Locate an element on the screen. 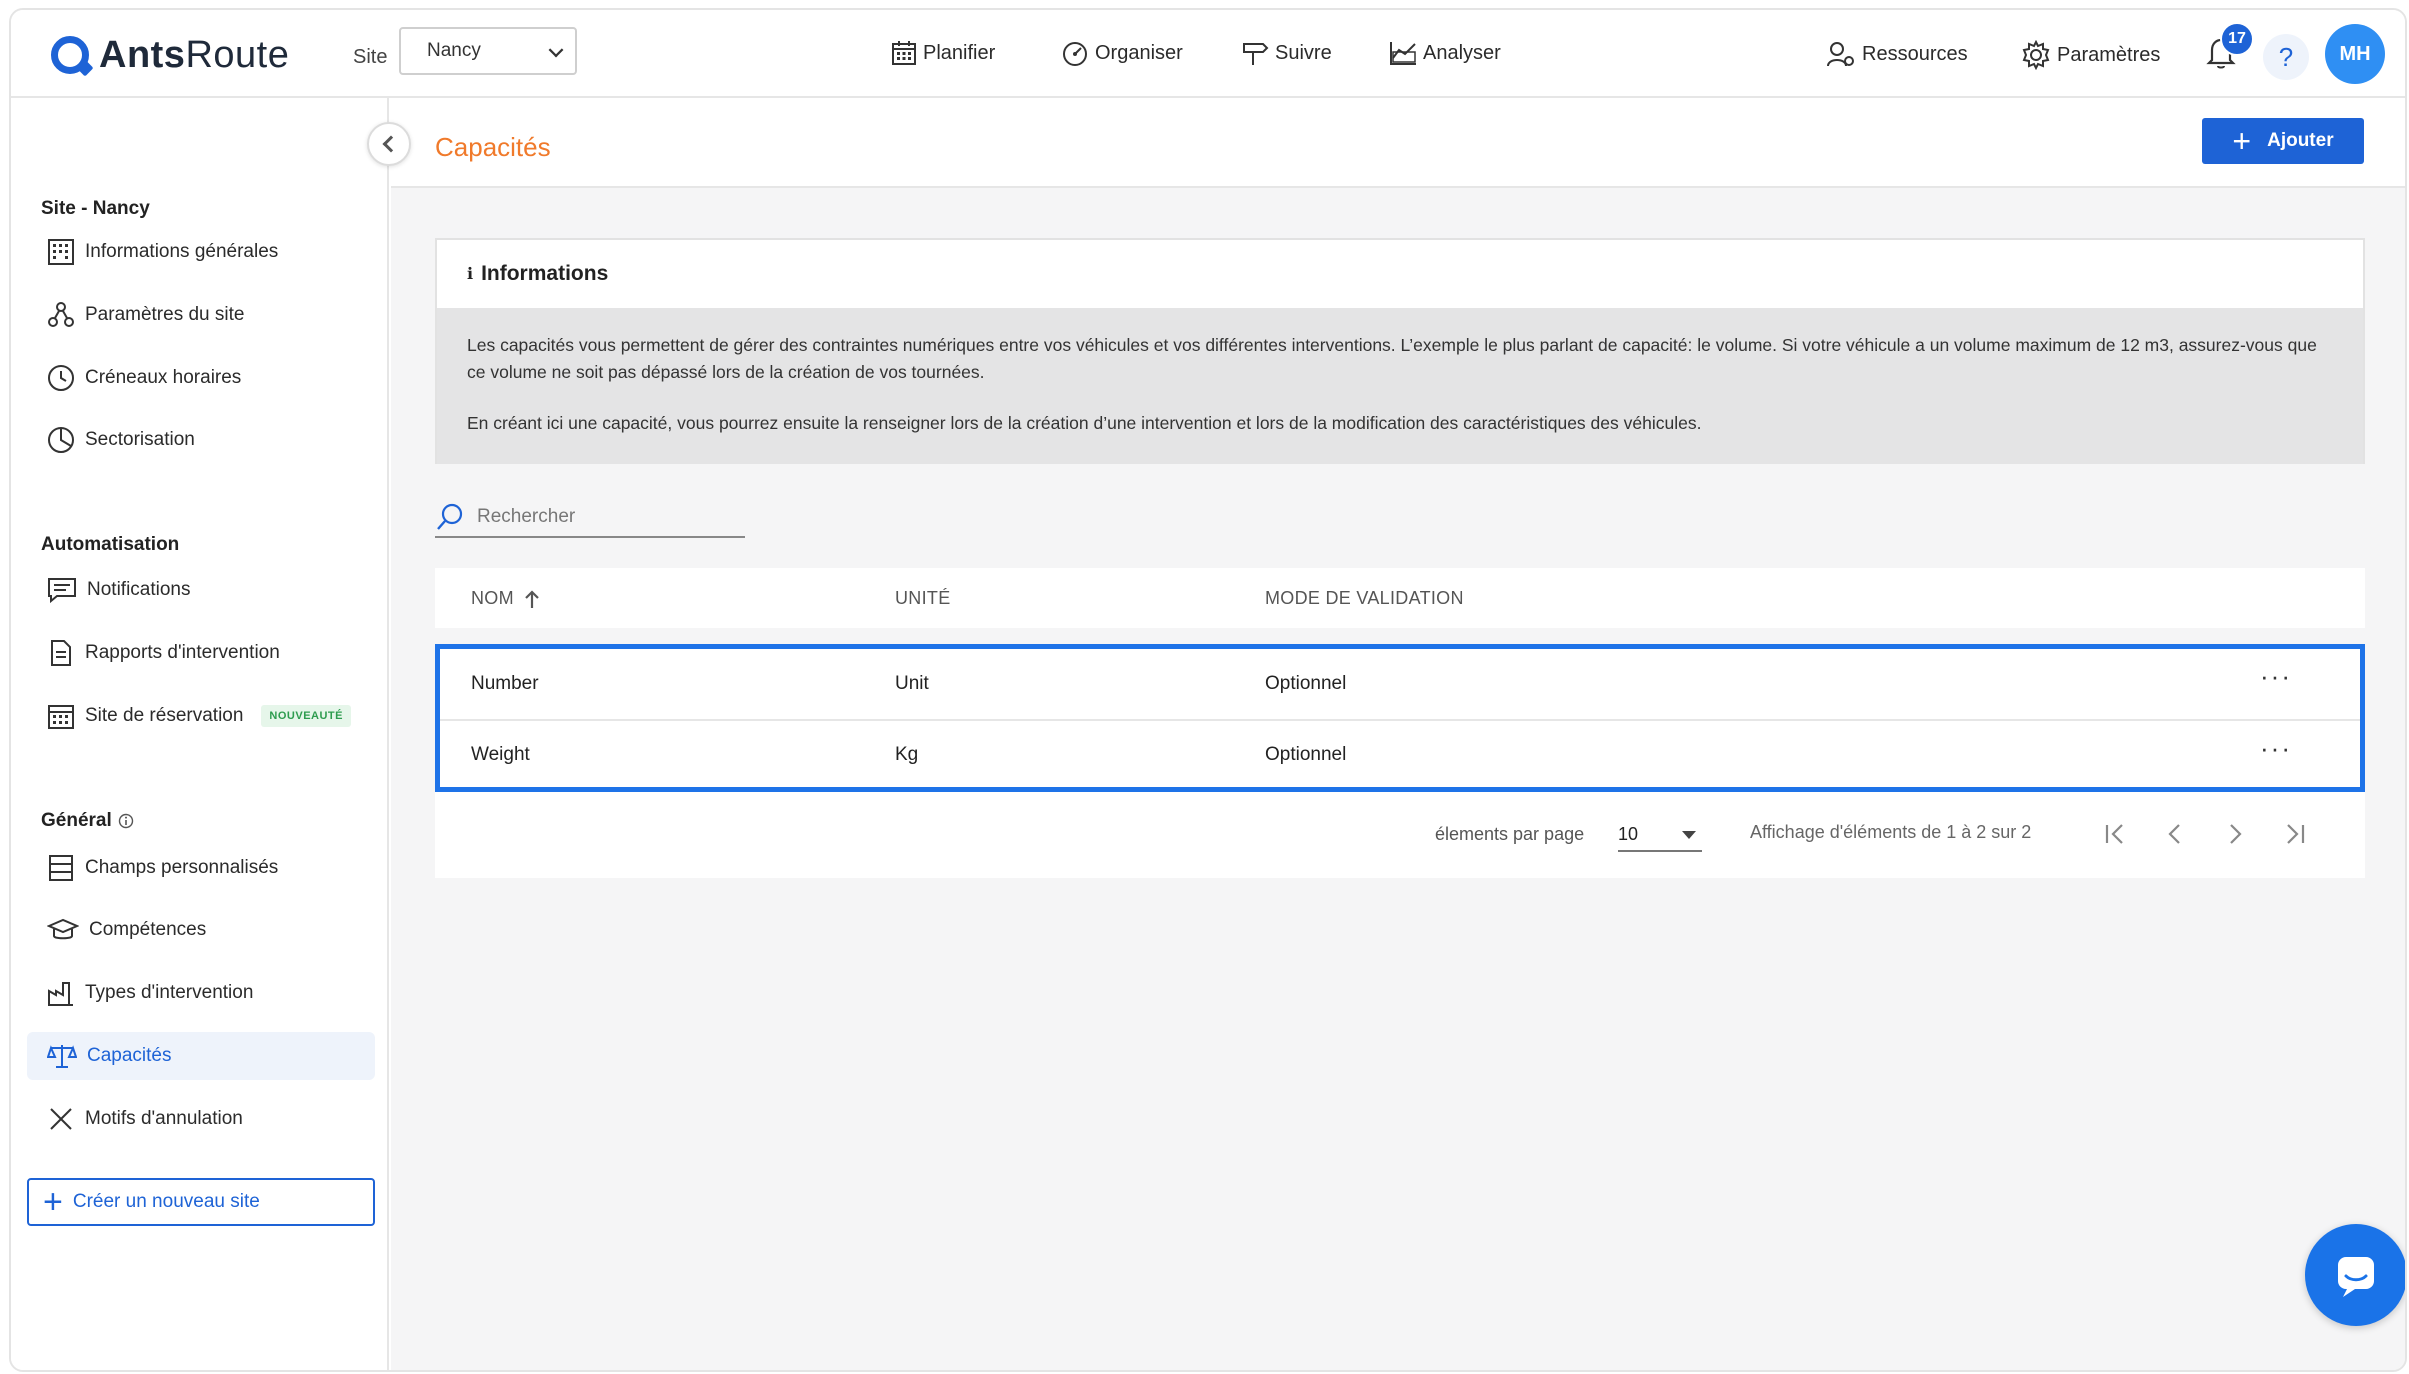 The image size is (2409, 1374). help-button: ? is located at coordinates (2286, 57).